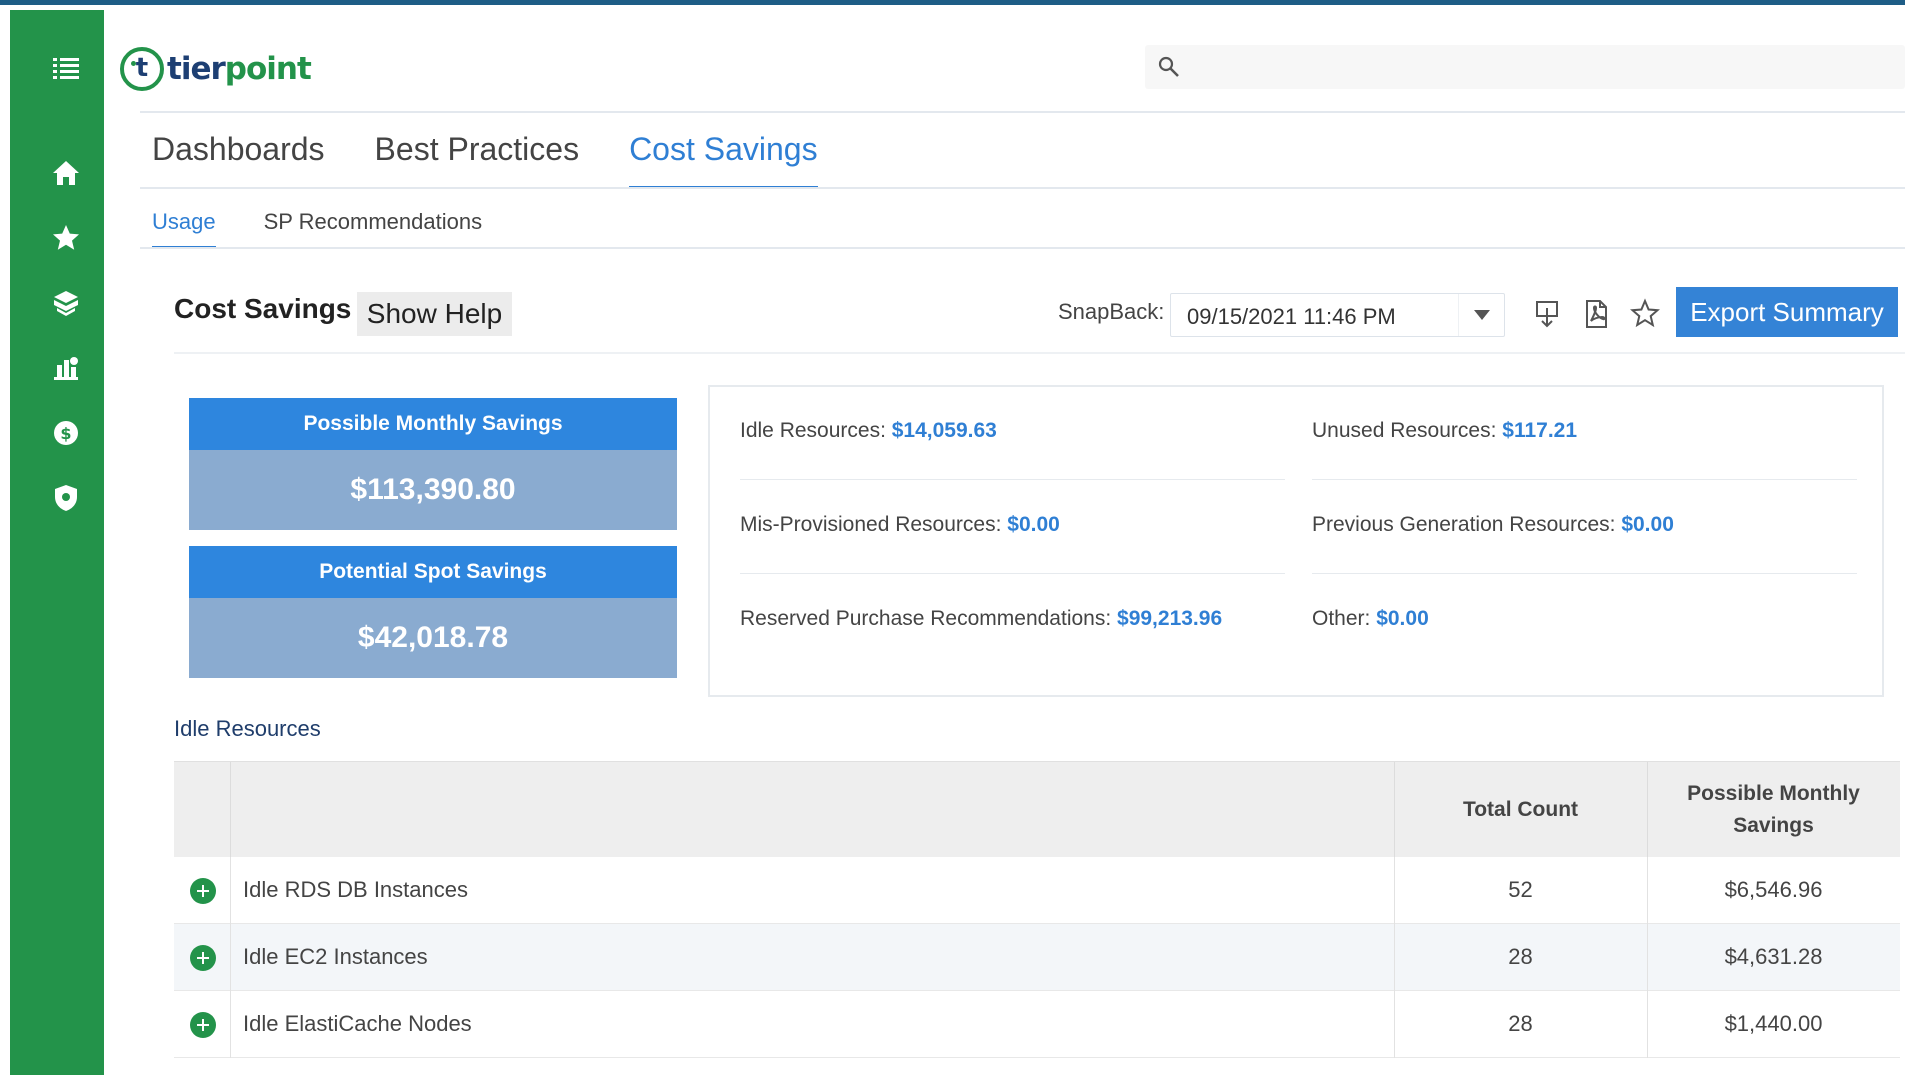  Describe the element at coordinates (1645, 314) in the screenshot. I see `favorite-star-icon` at that location.